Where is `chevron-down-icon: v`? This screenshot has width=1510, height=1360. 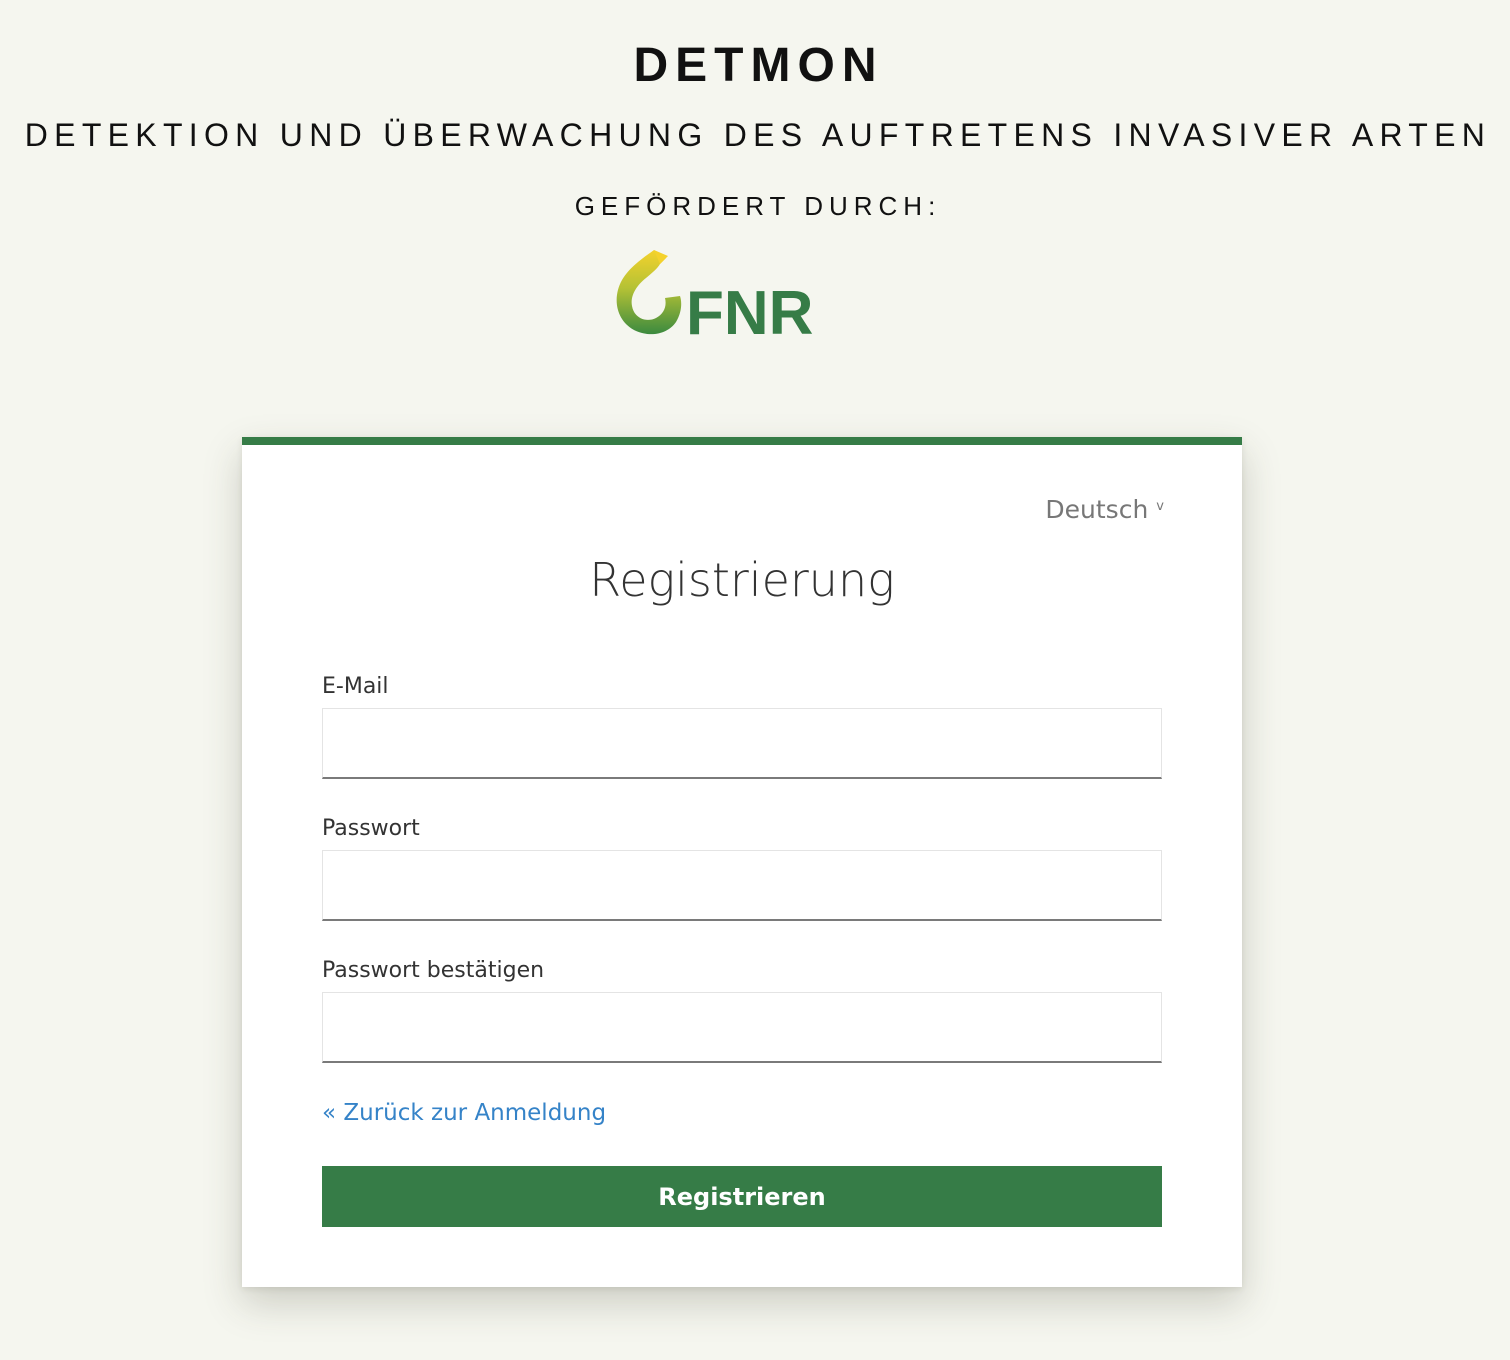 chevron-down-icon: v is located at coordinates (1160, 506).